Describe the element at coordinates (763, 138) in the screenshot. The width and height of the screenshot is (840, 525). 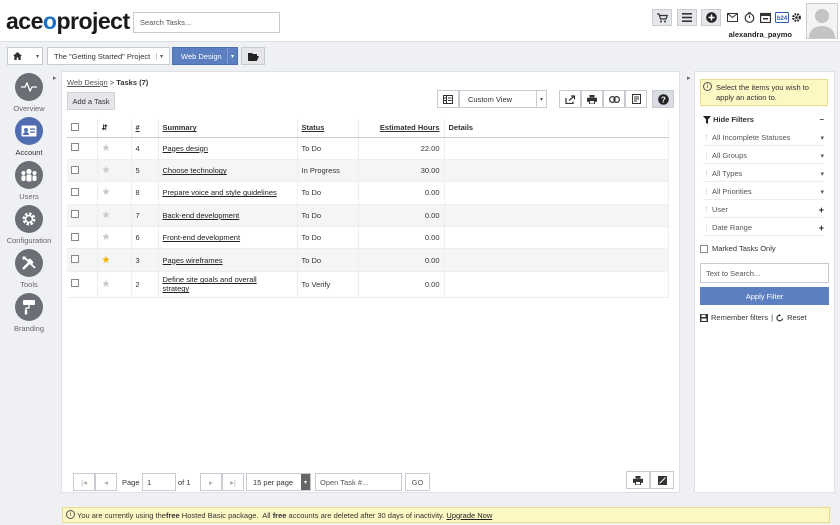
I see `filter-all-incomplete-statuses: ⋮ All Incomplete Statuses ▾` at that location.